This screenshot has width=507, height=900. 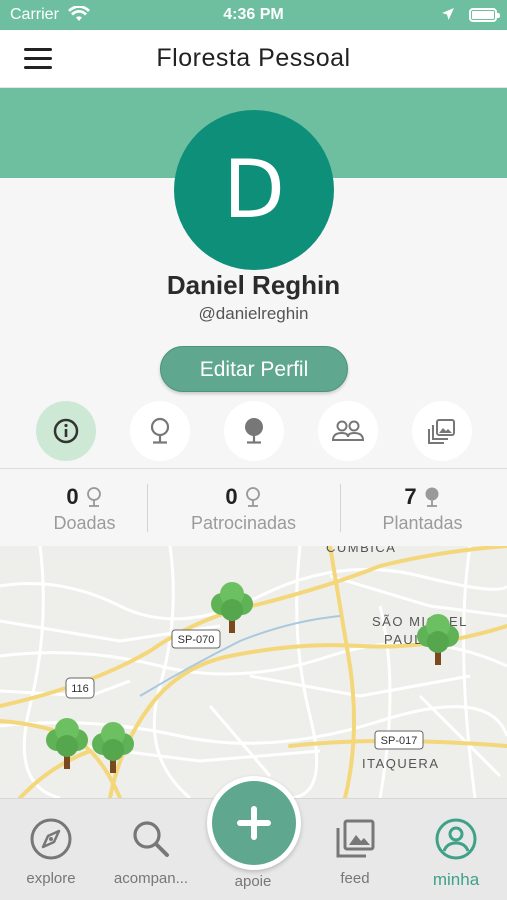 I want to click on support-add-button, so click(x=254, y=823).